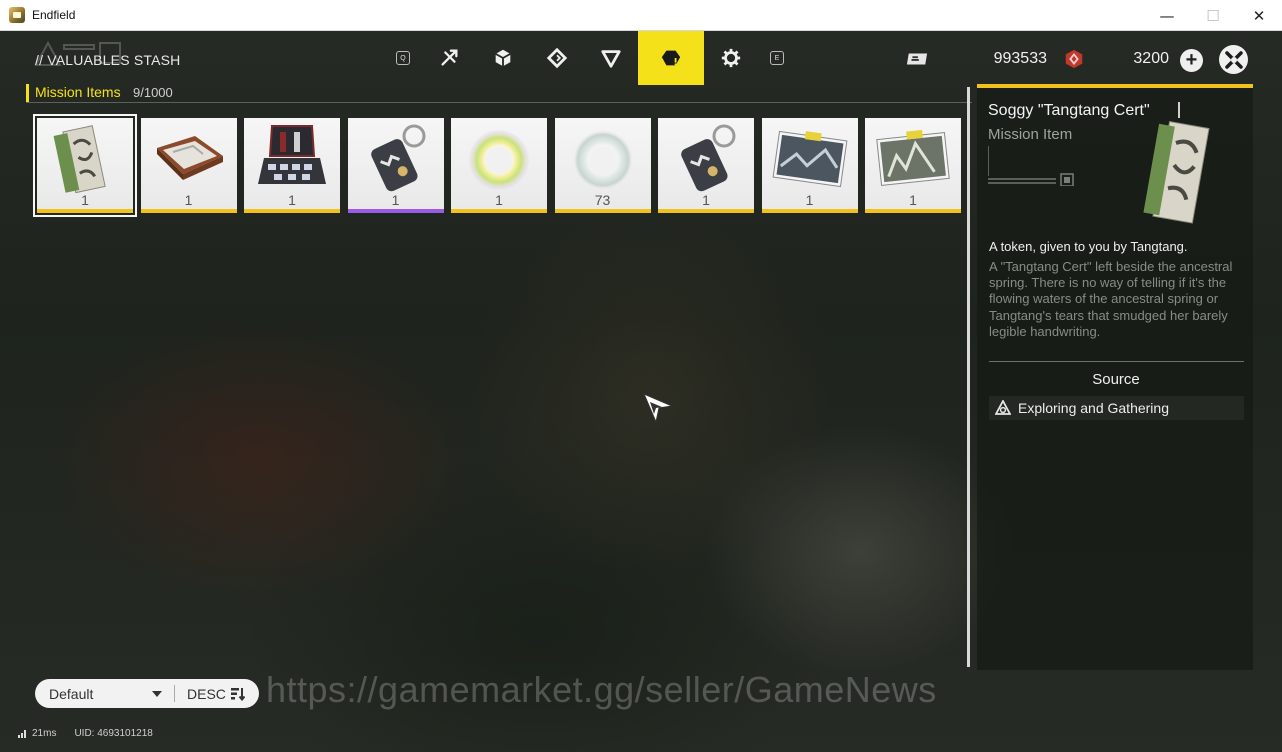  Describe the element at coordinates (1116, 59) in the screenshot. I see `currency-origeometry: 3200` at that location.